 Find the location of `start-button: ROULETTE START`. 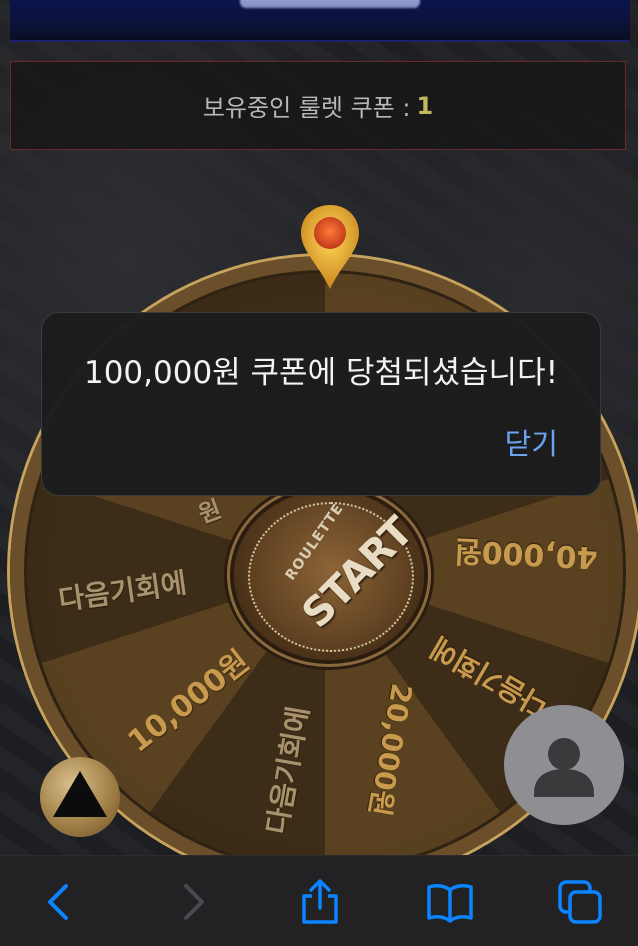

start-button: ROULETTE START is located at coordinates (329, 575).